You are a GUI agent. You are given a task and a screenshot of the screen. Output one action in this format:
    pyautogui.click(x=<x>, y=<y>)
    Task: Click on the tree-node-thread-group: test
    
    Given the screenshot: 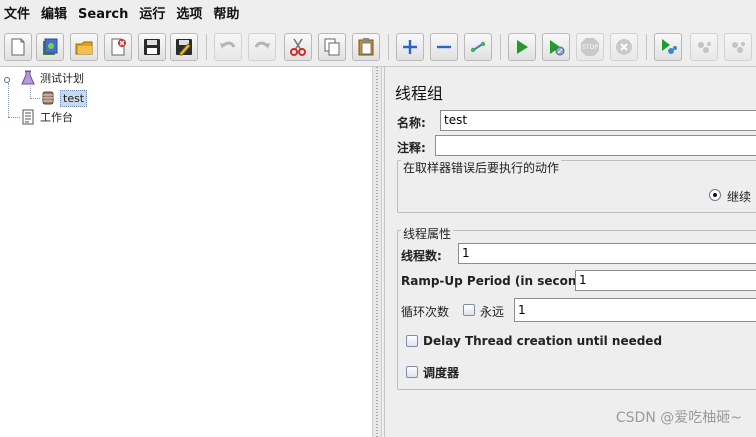 What is the action you would take?
    pyautogui.click(x=64, y=98)
    